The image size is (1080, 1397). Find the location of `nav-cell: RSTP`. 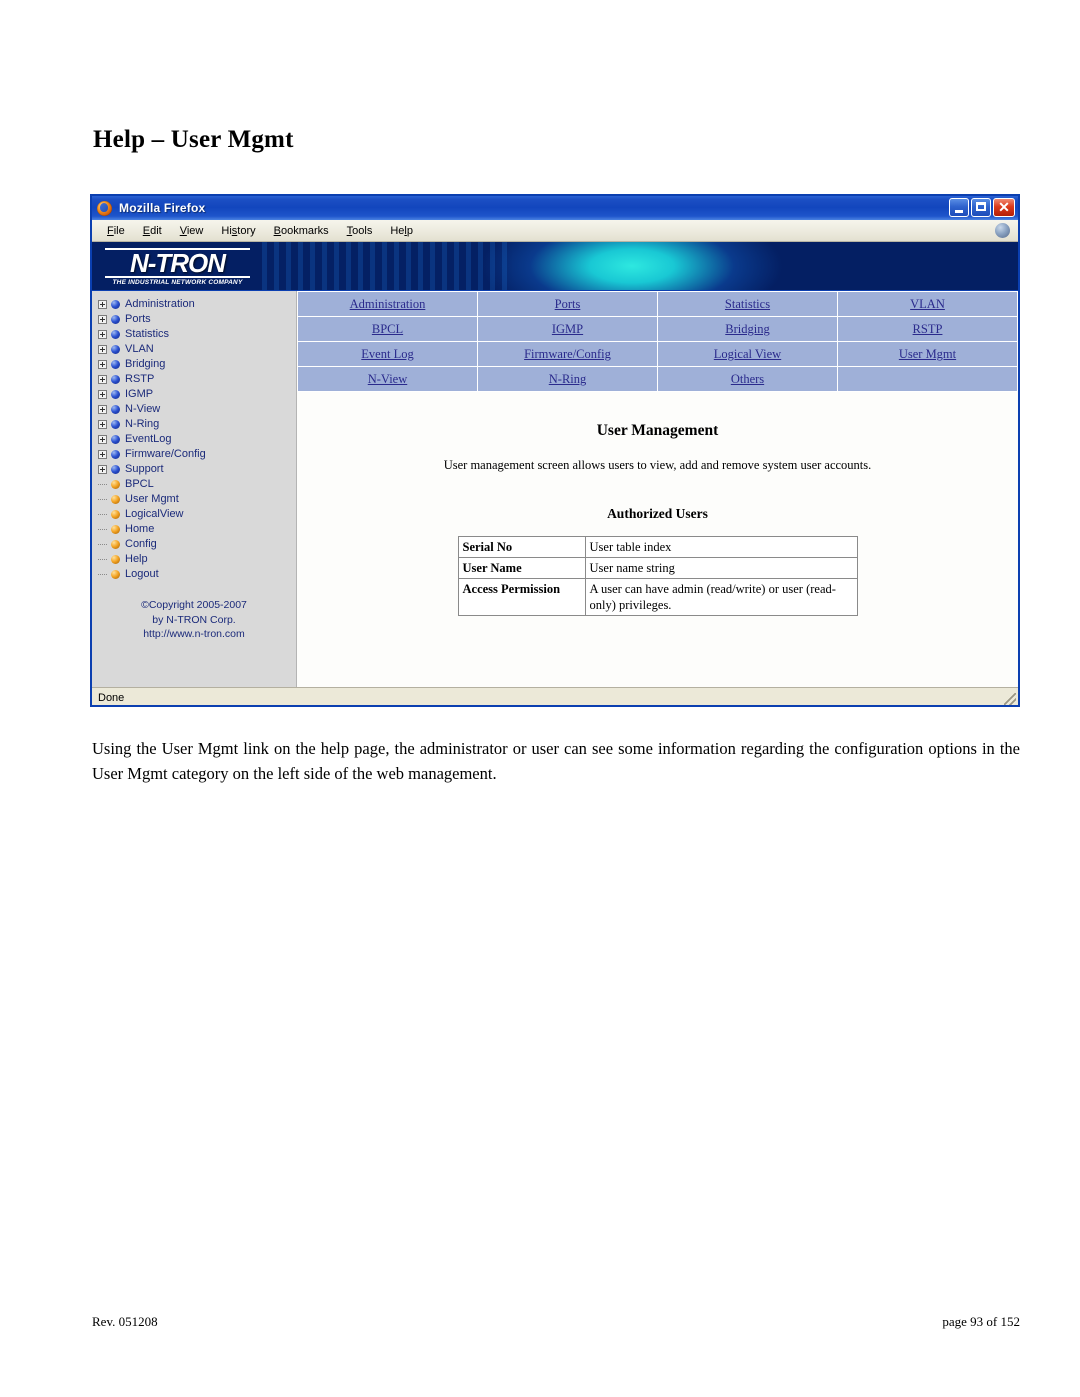

nav-cell: RSTP is located at coordinates (927, 329).